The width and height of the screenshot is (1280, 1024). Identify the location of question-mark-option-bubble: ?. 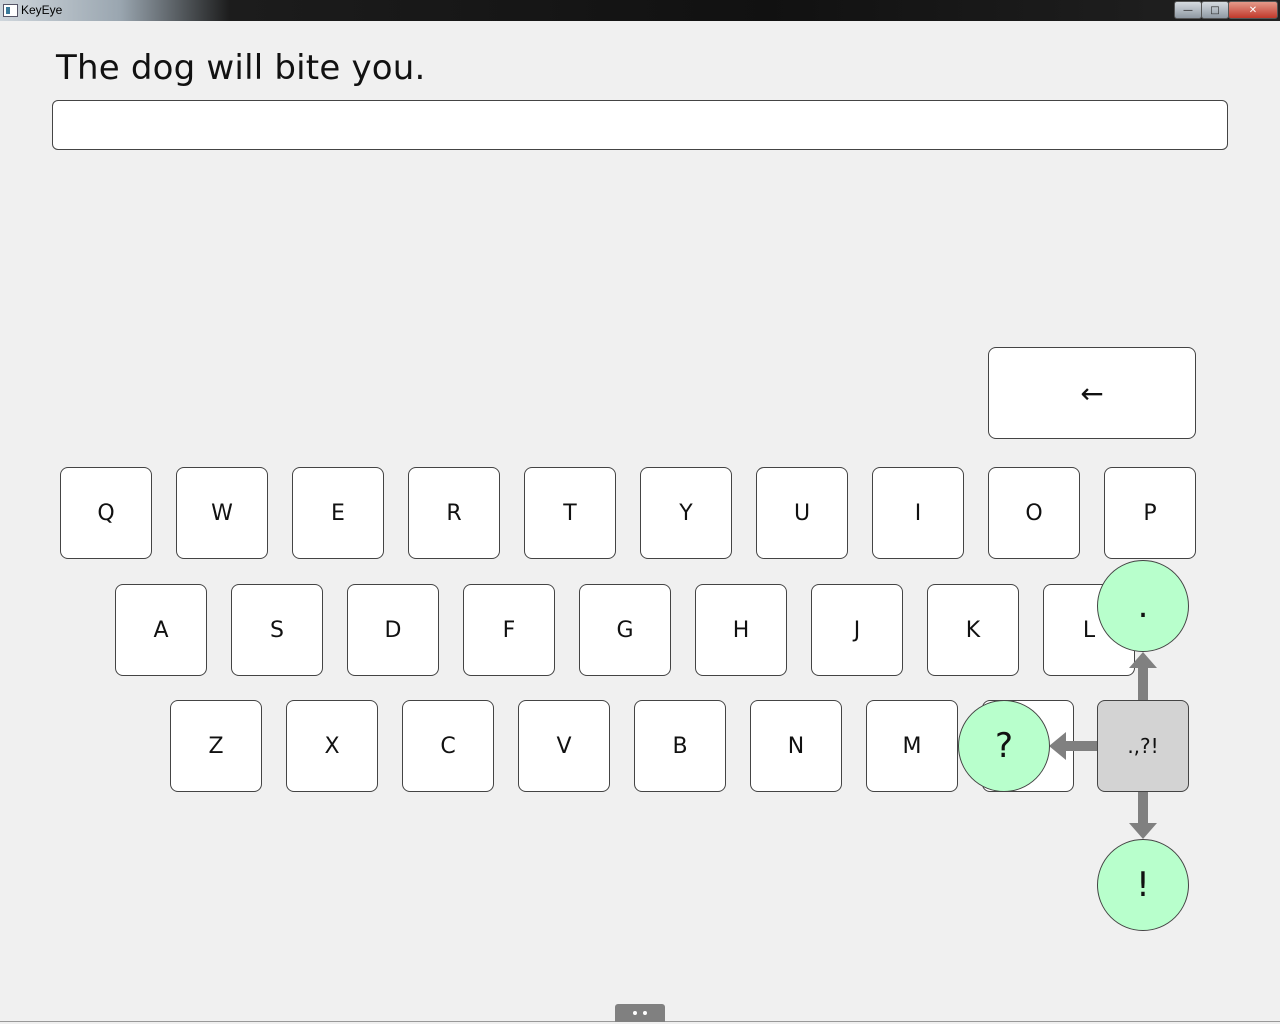
(1004, 746).